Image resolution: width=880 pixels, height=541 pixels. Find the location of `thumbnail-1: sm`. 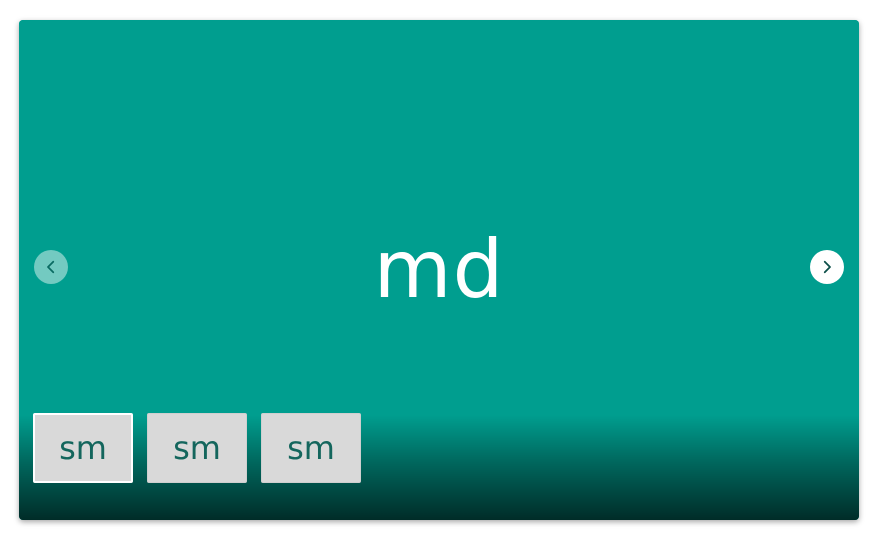

thumbnail-1: sm is located at coordinates (83, 448).